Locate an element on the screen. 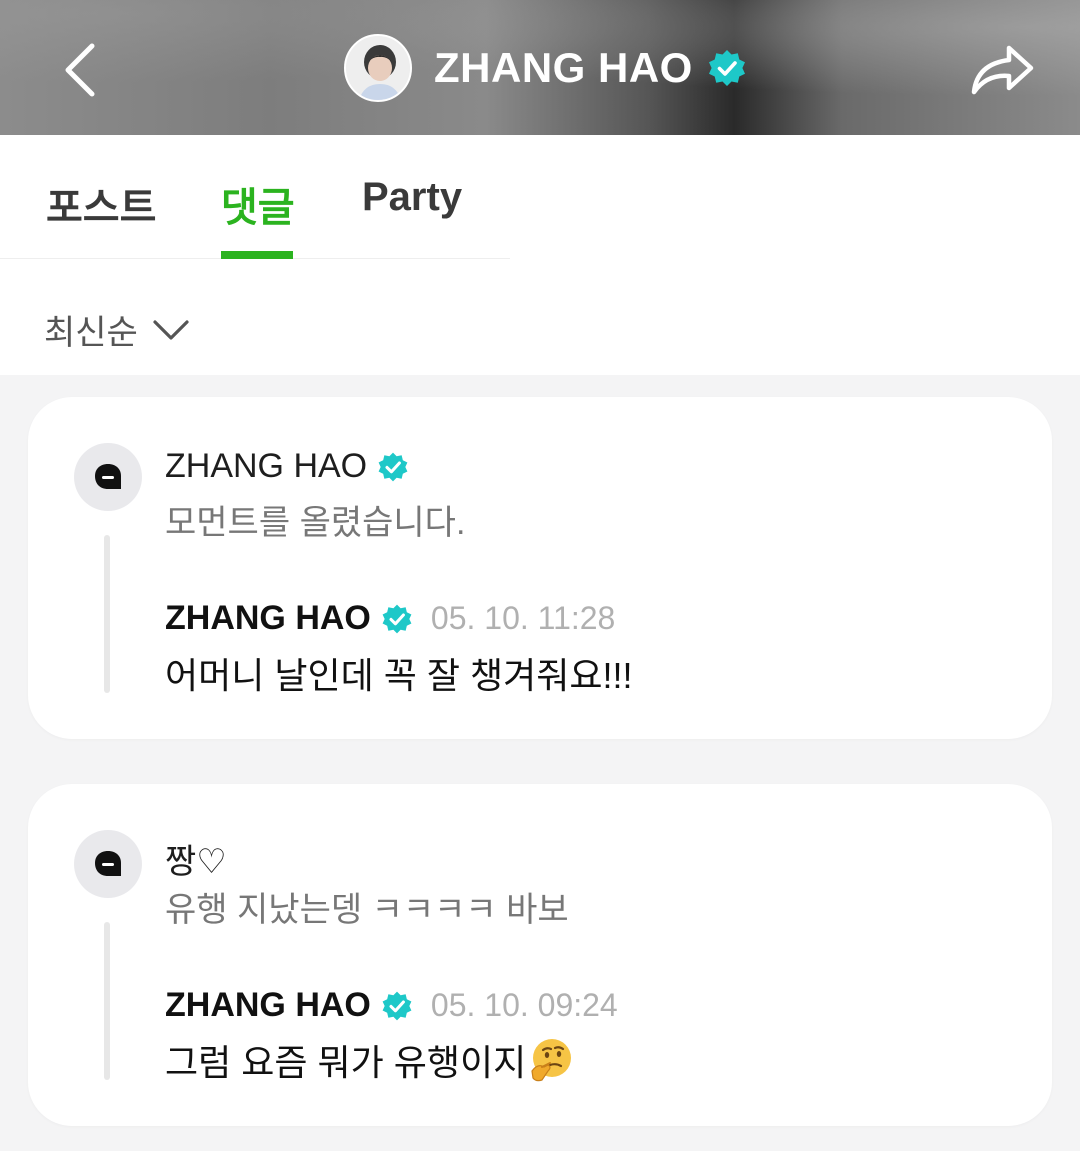 The width and height of the screenshot is (1080, 1151). comment-text: 모먼트를 올렸습니다. is located at coordinates (315, 523).